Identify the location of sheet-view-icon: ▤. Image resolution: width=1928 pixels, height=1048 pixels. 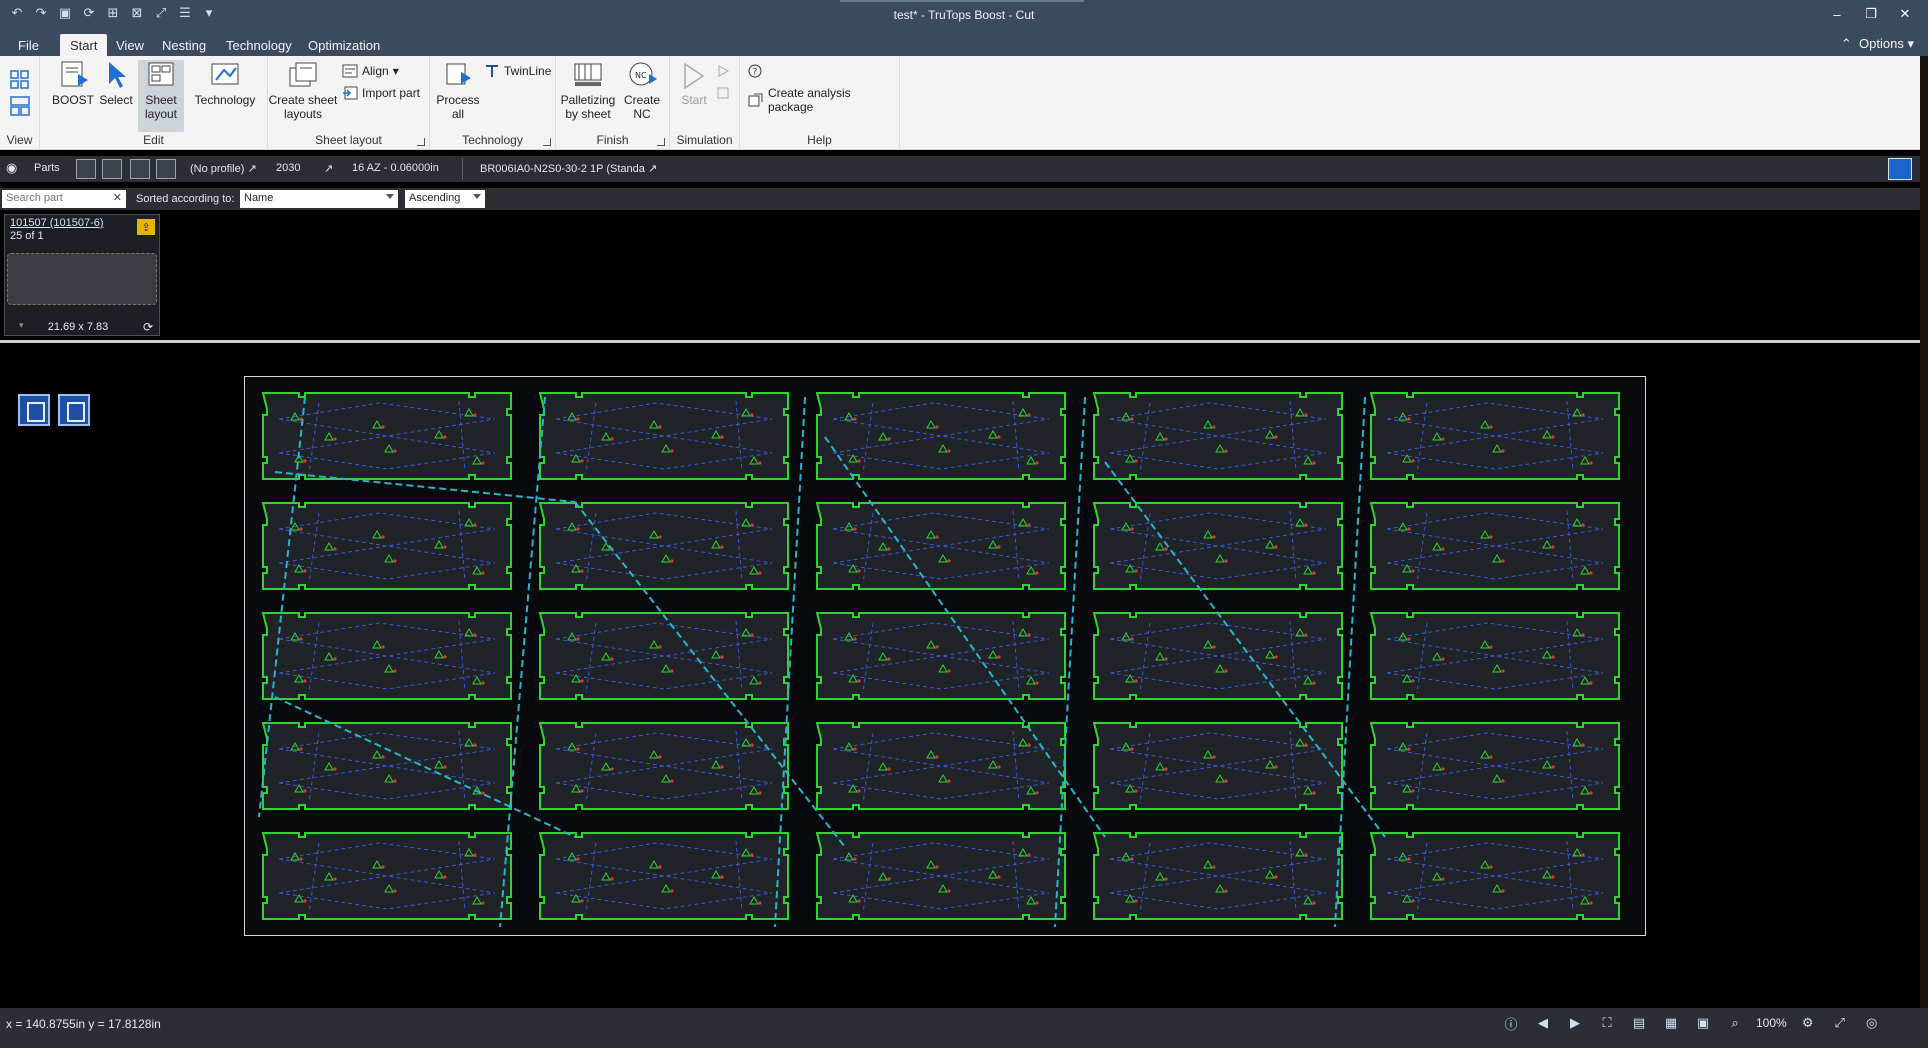
(1639, 1023).